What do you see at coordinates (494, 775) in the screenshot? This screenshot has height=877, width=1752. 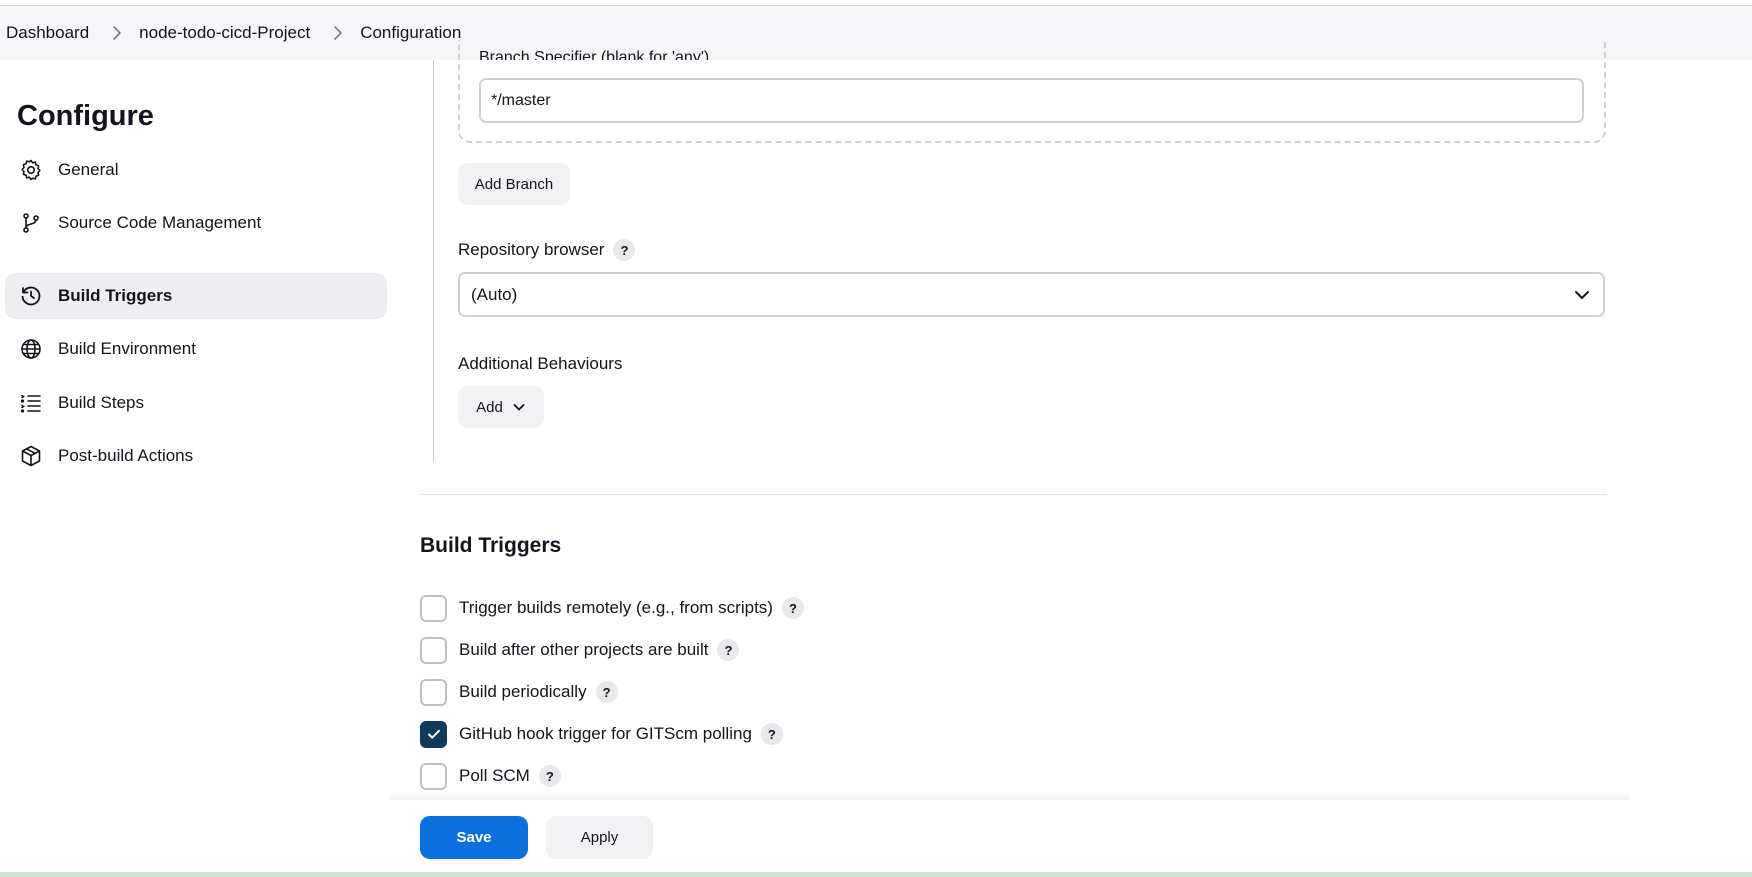 I see `trigger-option-label: Poll SCM` at bounding box center [494, 775].